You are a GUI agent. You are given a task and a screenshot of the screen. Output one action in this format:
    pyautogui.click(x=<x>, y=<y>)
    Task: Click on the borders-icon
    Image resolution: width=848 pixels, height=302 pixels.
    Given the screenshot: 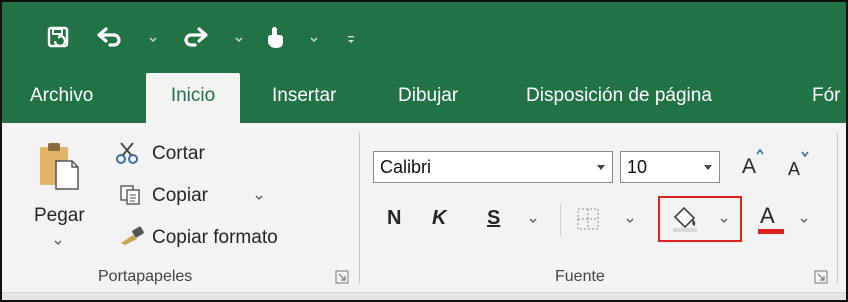 What is the action you would take?
    pyautogui.click(x=588, y=221)
    